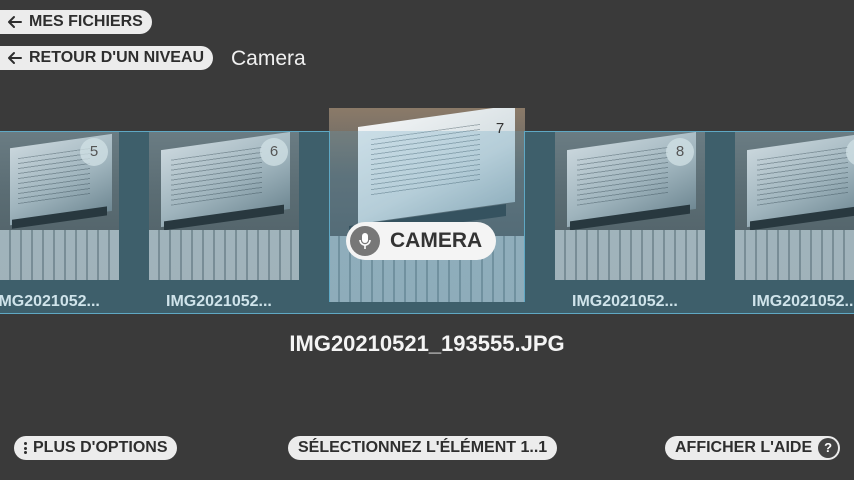 Image resolution: width=854 pixels, height=480 pixels. What do you see at coordinates (365, 241) in the screenshot?
I see `microphone-icon` at bounding box center [365, 241].